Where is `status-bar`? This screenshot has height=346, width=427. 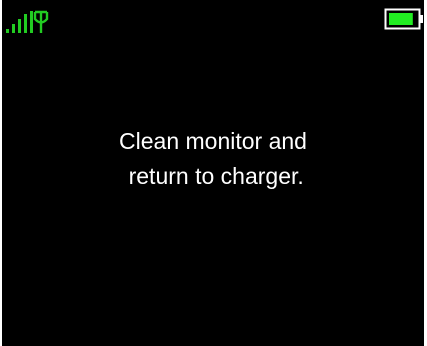
status-bar is located at coordinates (213, 17).